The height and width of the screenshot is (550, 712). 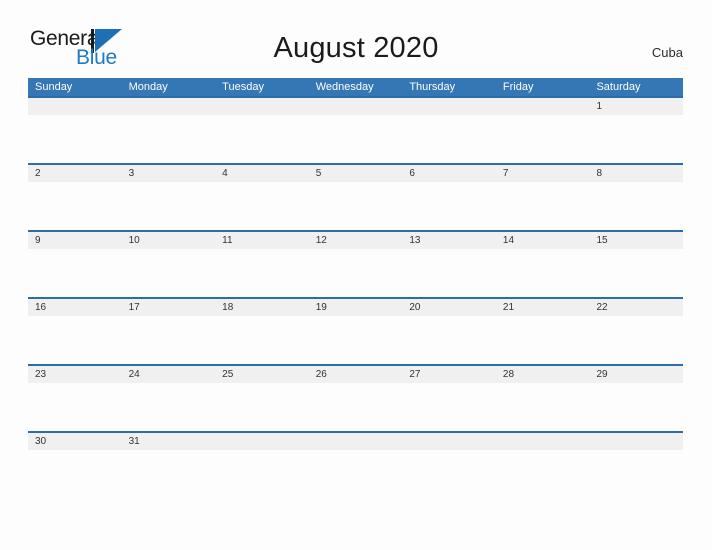 What do you see at coordinates (169, 173) in the screenshot?
I see `day-cell: 3` at bounding box center [169, 173].